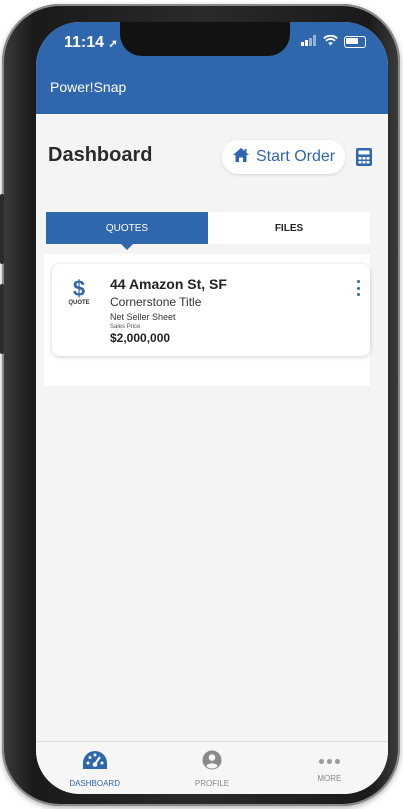 This screenshot has height=809, width=403. What do you see at coordinates (140, 338) in the screenshot?
I see `quote-price: $2,000,000` at bounding box center [140, 338].